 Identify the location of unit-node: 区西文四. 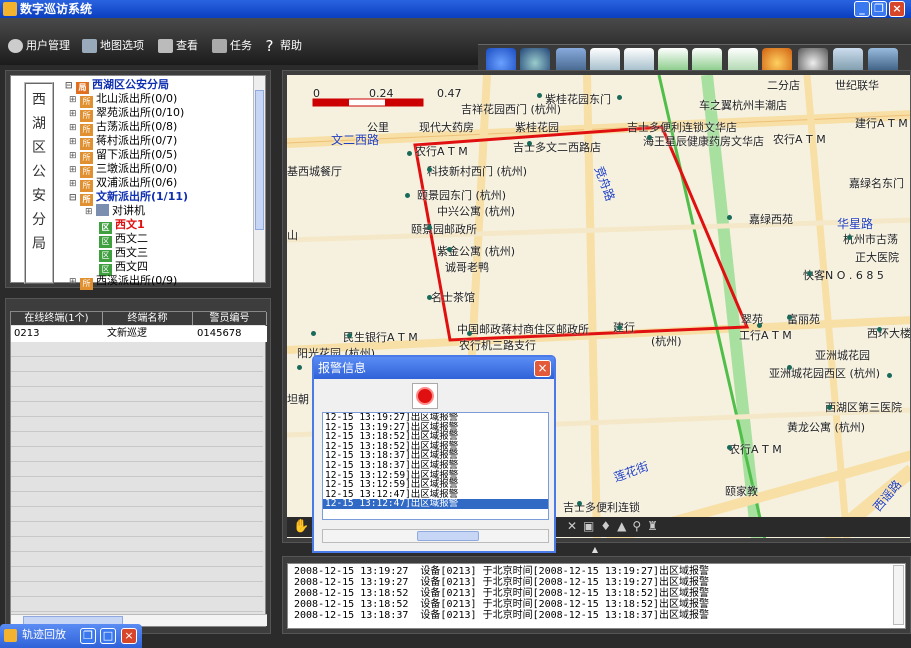
(122, 268).